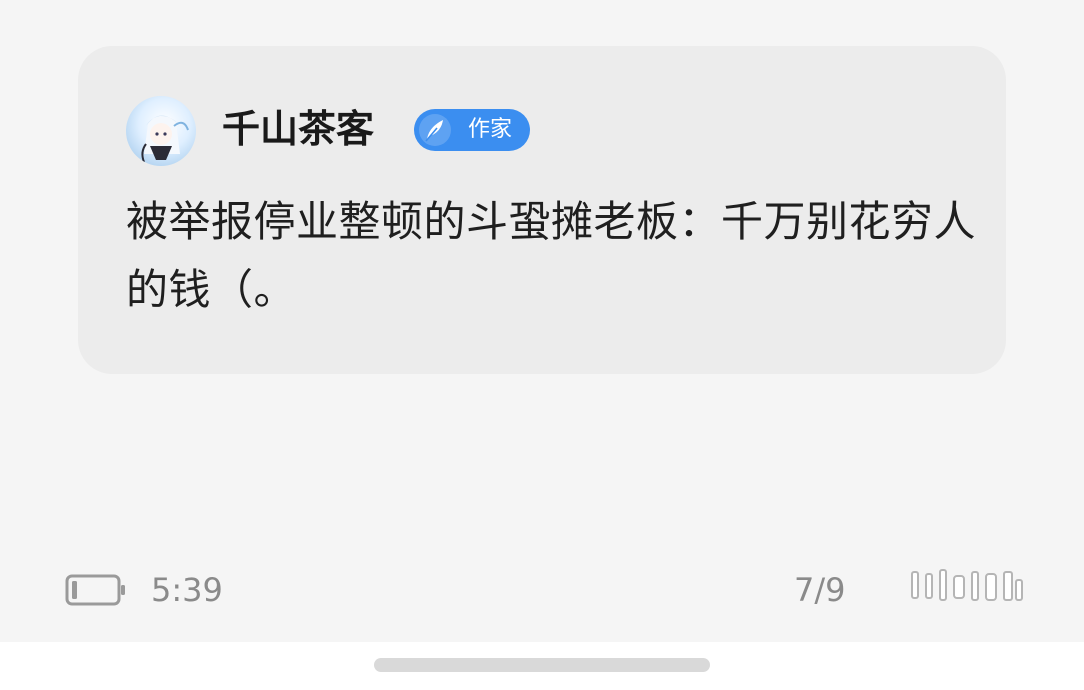 This screenshot has height=690, width=1084. Describe the element at coordinates (298, 129) in the screenshot. I see `author-name: 千山茶客` at that location.